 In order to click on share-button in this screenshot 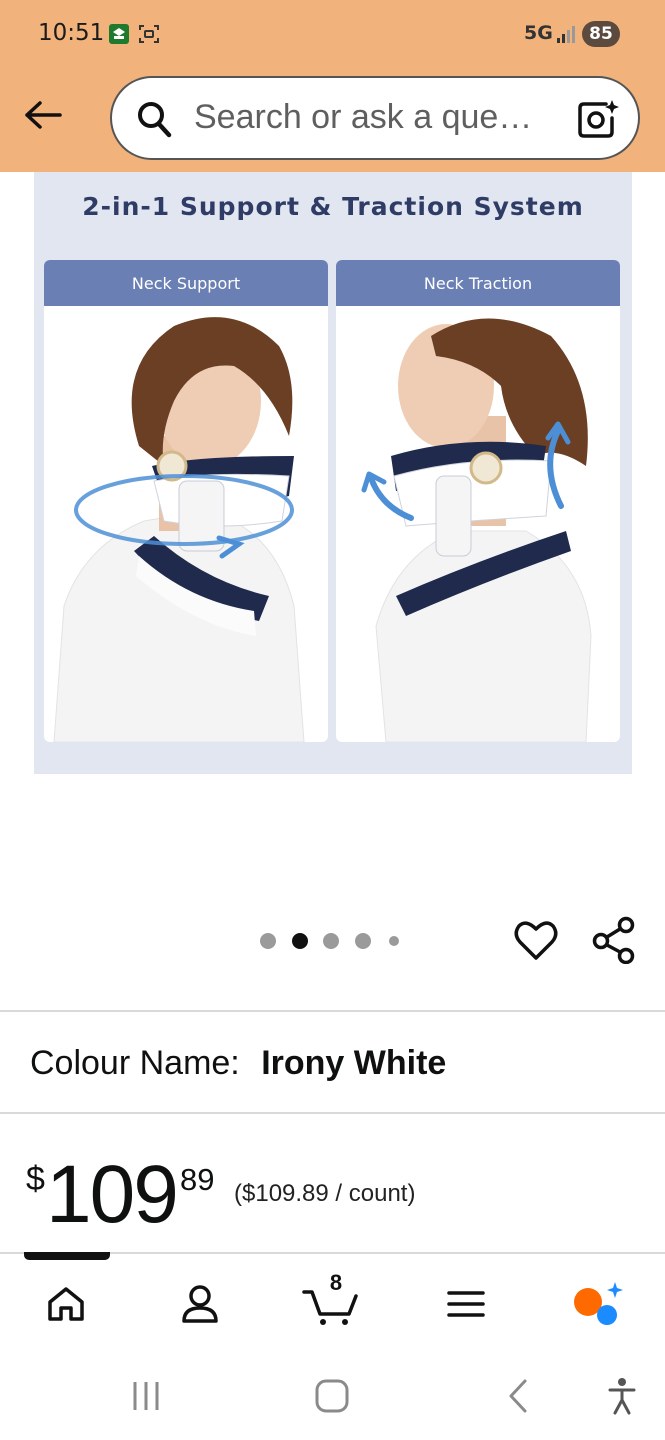, I will do `click(614, 940)`.